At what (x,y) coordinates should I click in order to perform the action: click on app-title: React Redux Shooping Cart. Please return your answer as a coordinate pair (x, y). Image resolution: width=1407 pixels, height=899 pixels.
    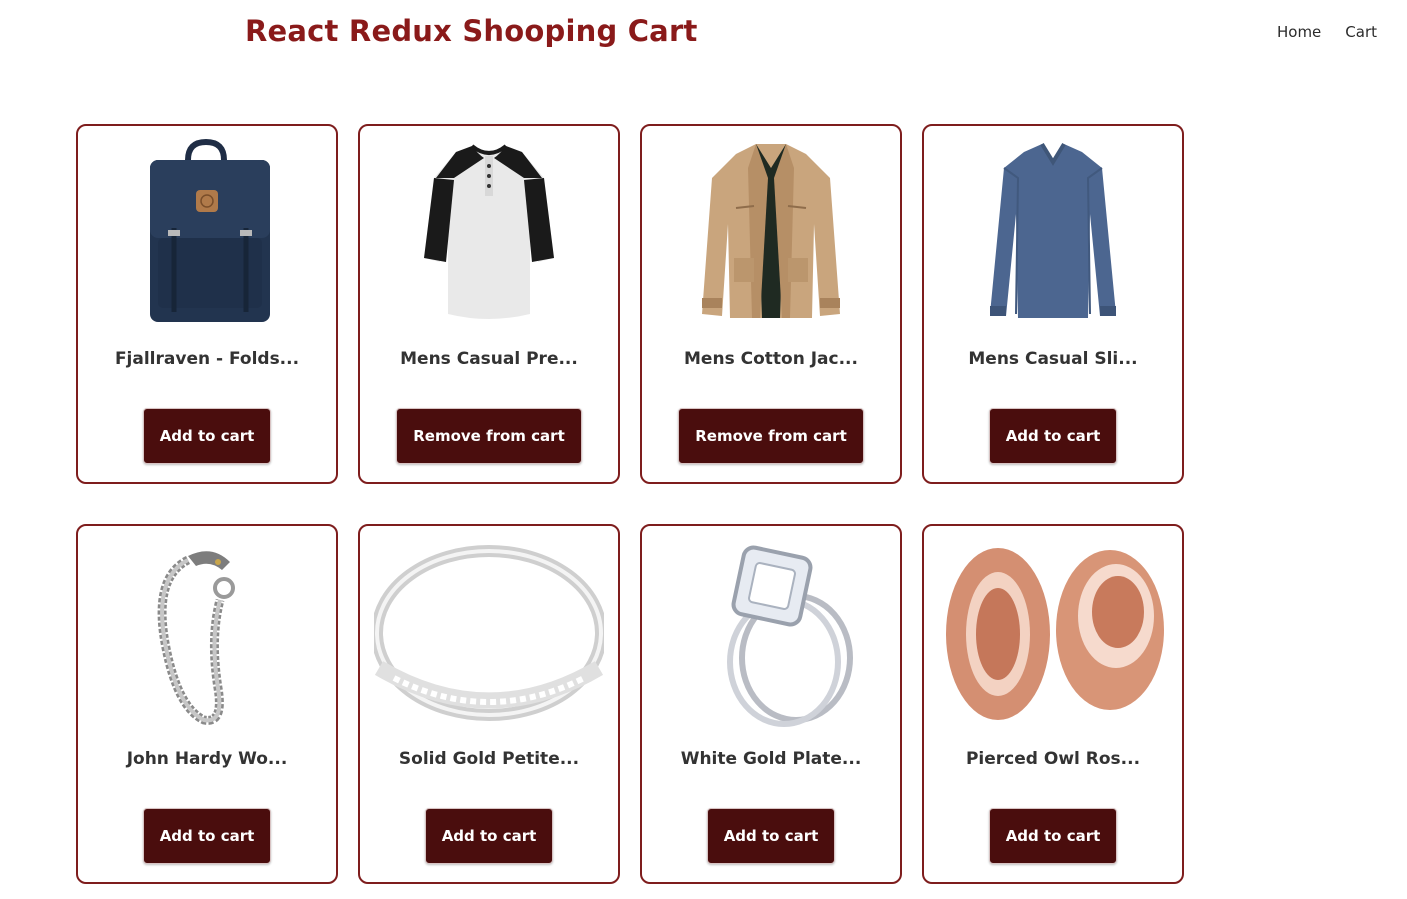
    Looking at the image, I should click on (471, 31).